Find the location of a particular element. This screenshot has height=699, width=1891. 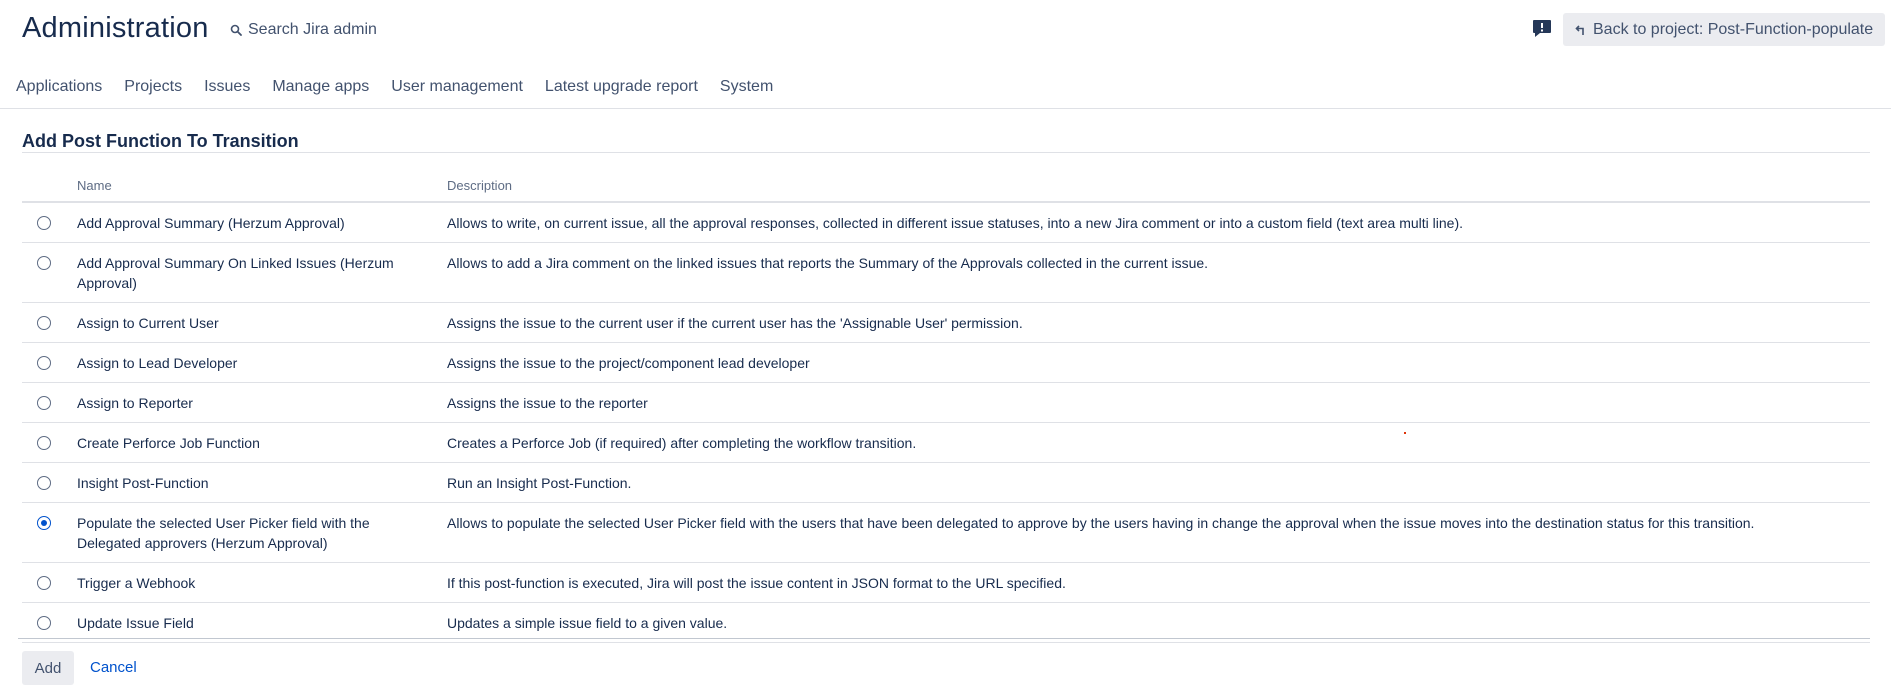

post-function-name: Trigger a Webhook is located at coordinates (262, 582).